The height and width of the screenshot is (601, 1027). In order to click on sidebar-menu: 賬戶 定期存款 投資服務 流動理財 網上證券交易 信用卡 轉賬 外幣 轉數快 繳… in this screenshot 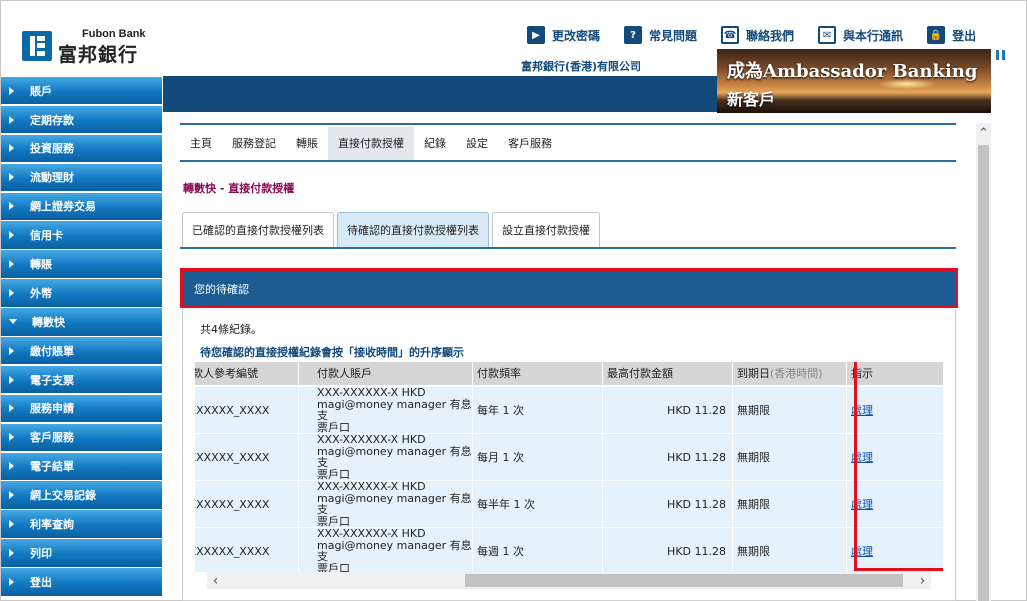, I will do `click(81, 337)`.